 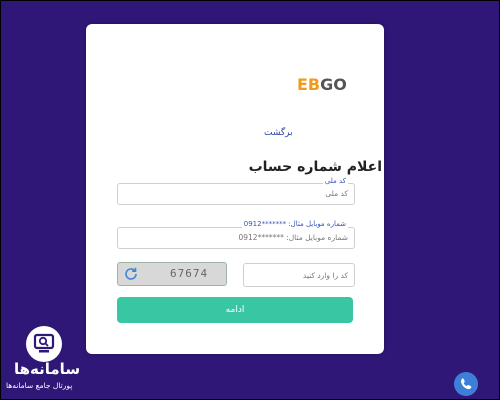 I want to click on national-id-label: کد ملی, so click(x=335, y=181).